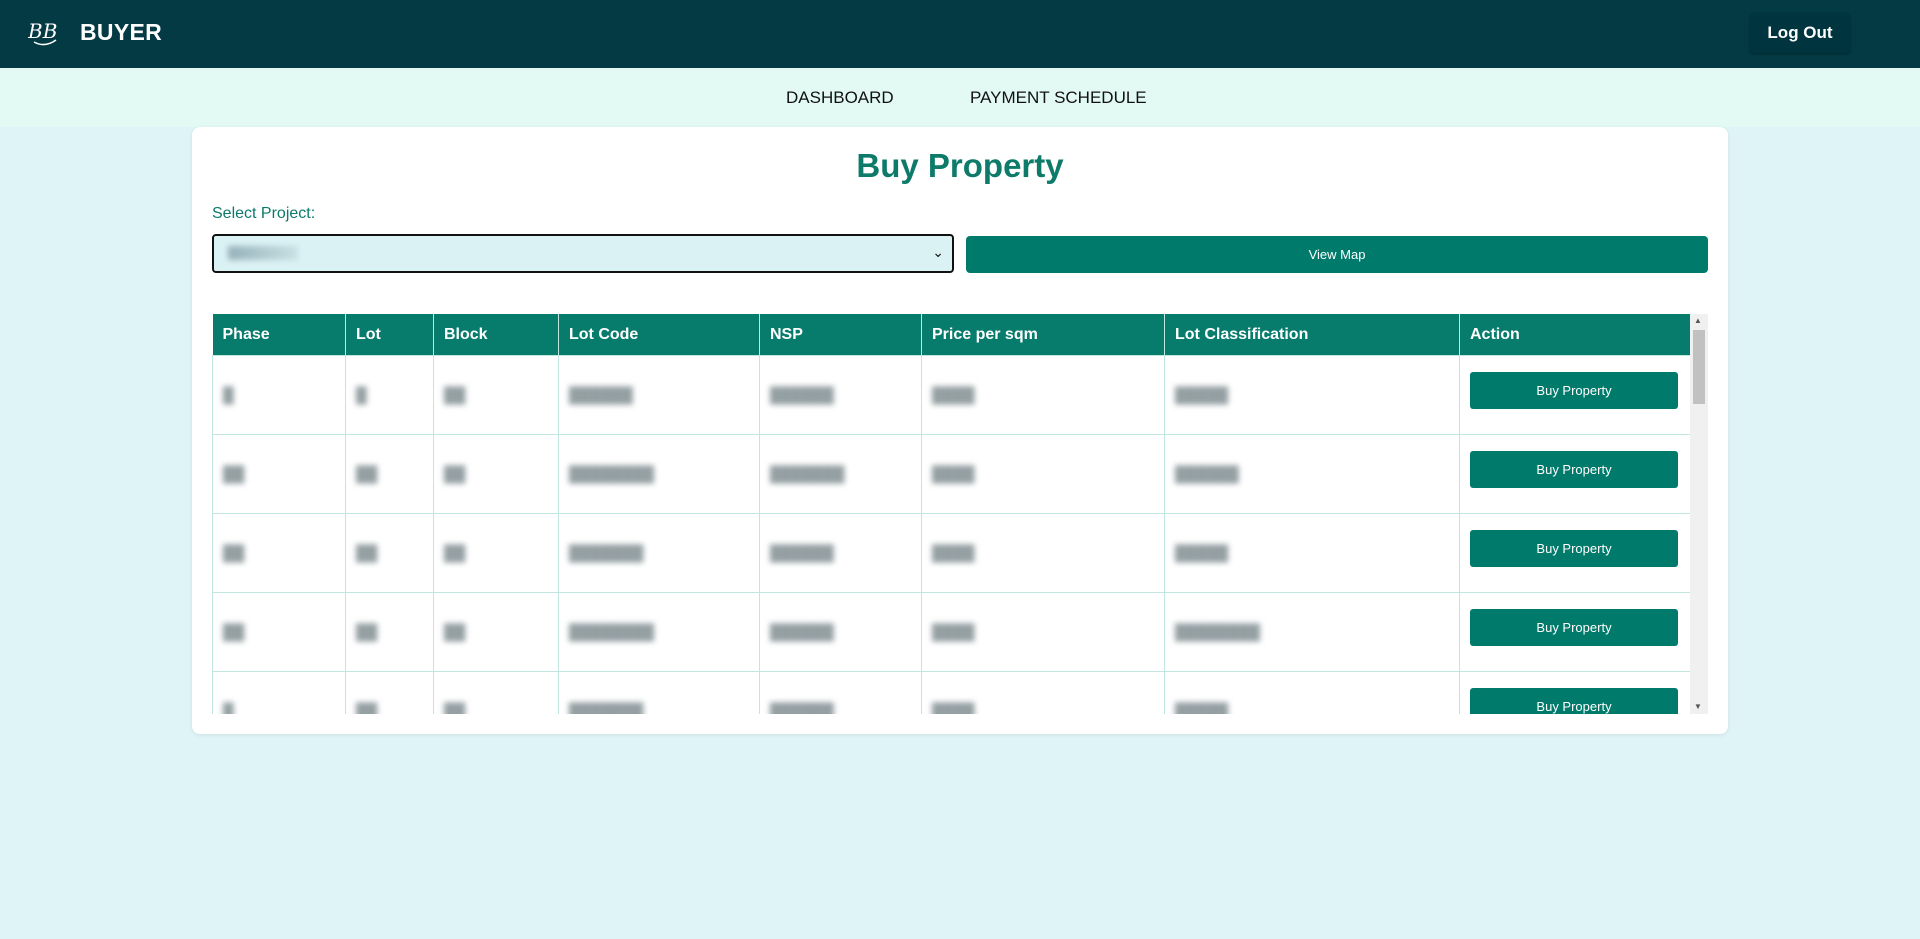 The width and height of the screenshot is (1920, 939). I want to click on logo-text: BB, so click(42, 31).